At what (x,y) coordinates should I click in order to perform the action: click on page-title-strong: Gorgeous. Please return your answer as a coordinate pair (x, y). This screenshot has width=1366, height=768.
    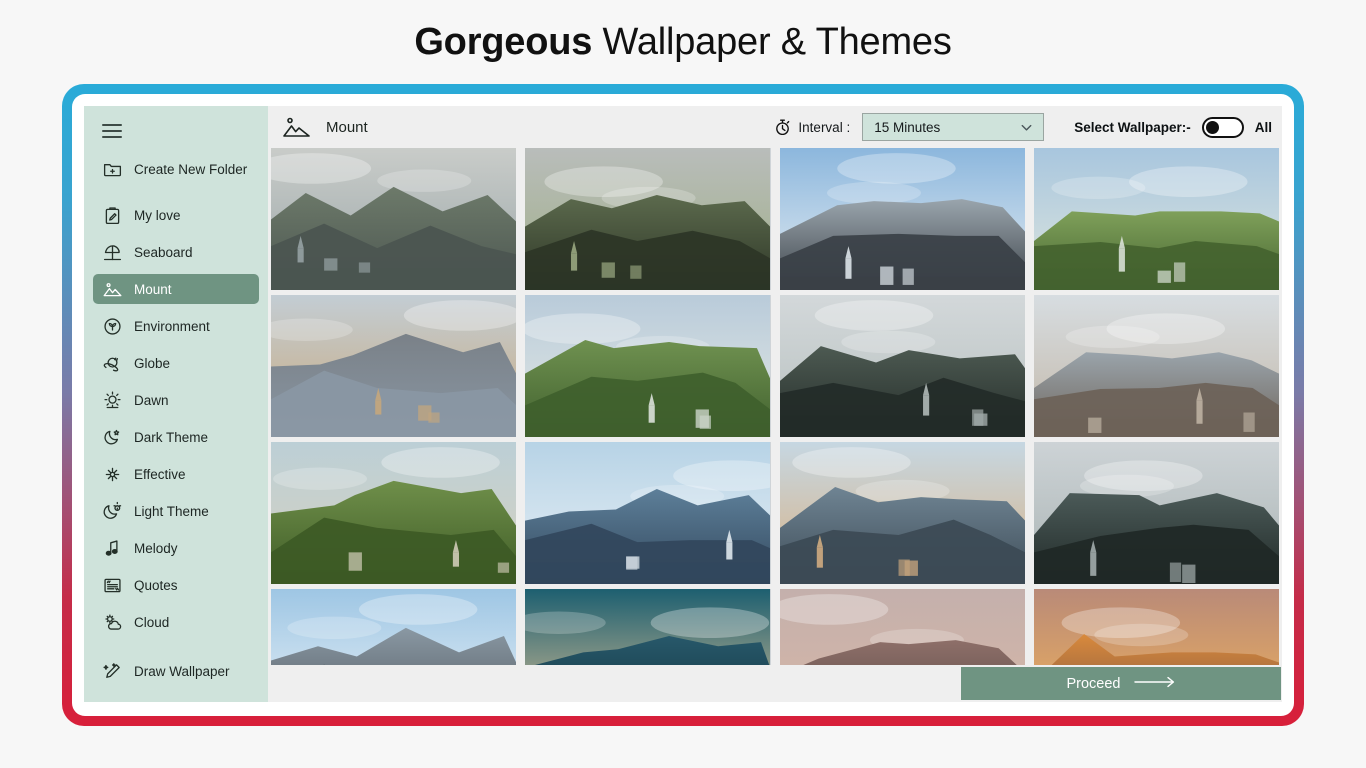
    Looking at the image, I should click on (503, 41).